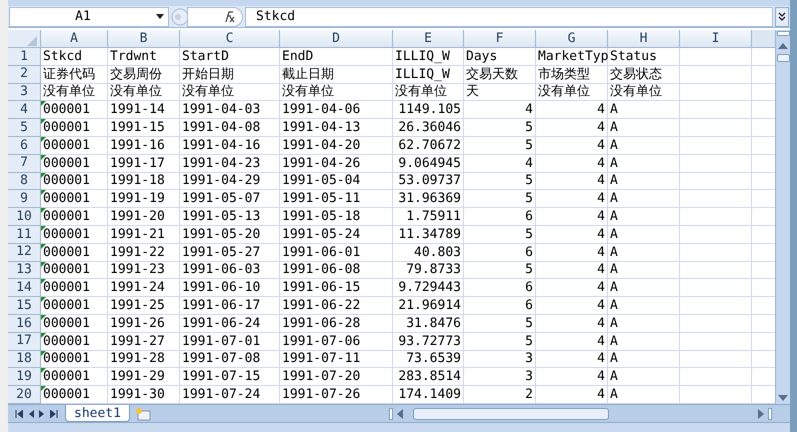  I want to click on double-chevron-icon, so click(782, 17).